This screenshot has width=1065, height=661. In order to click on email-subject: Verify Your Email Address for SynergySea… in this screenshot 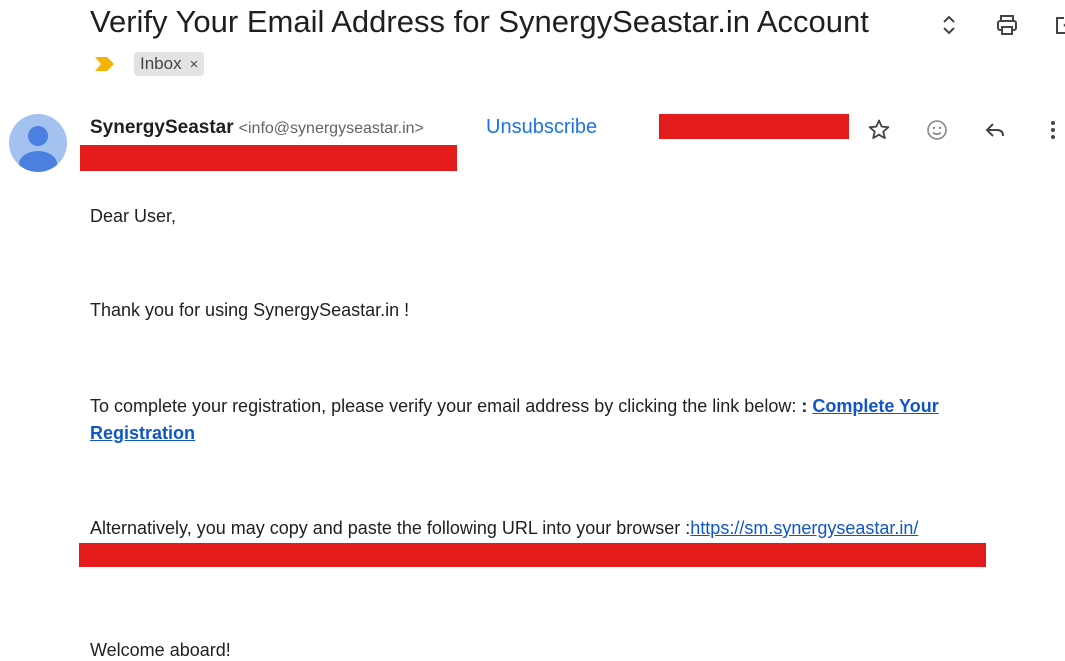, I will do `click(479, 21)`.